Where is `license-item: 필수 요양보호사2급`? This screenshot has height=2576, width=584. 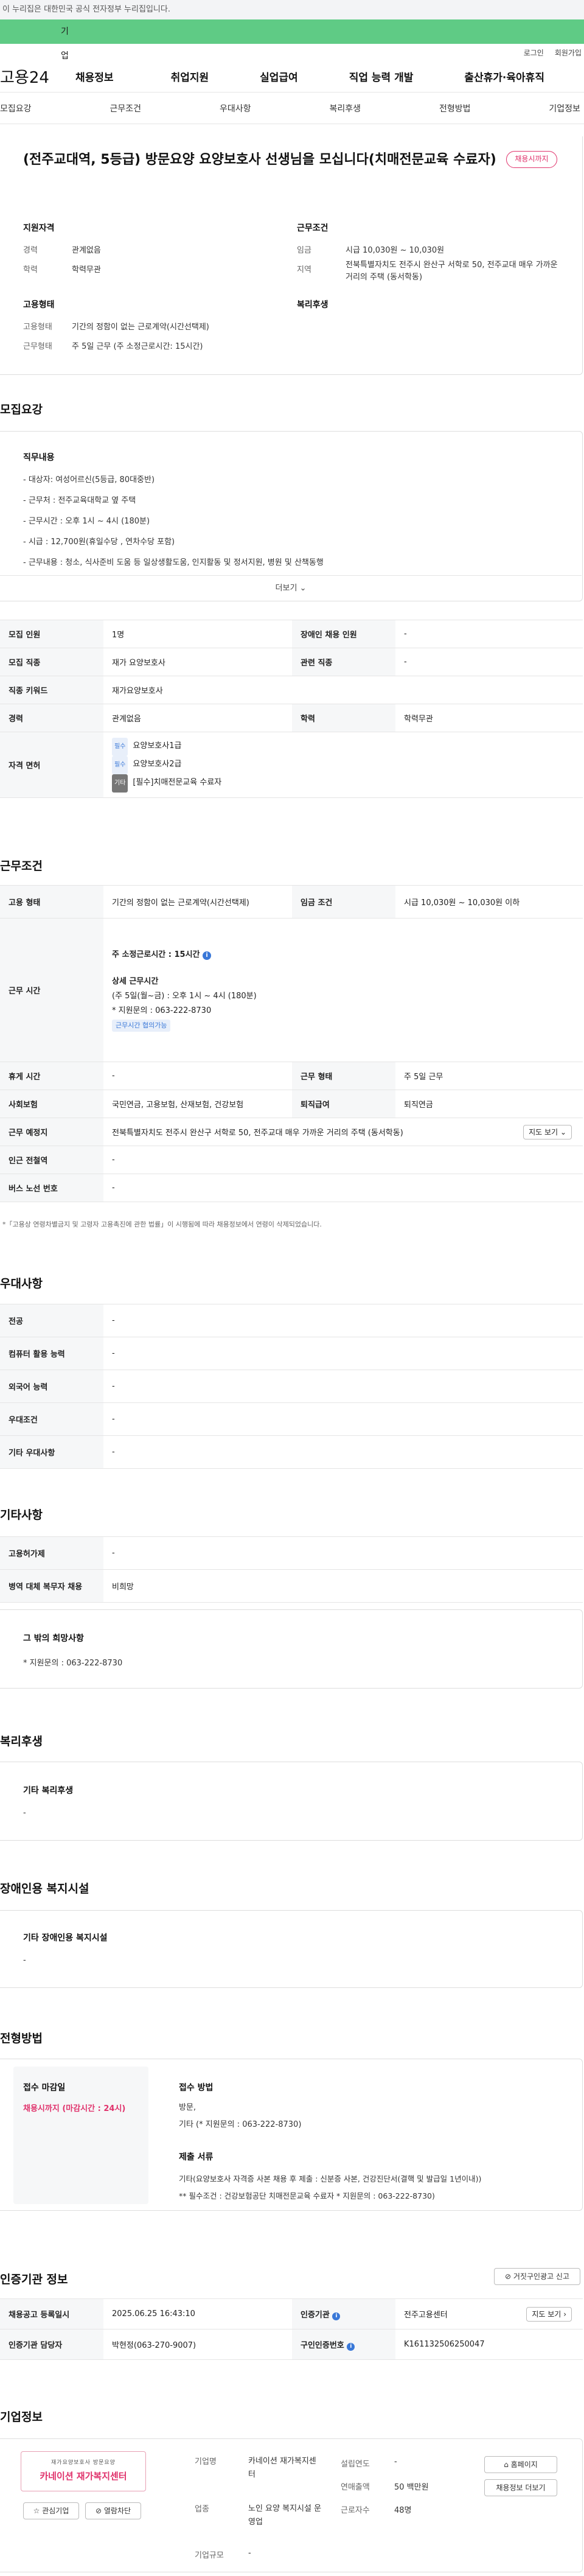
license-item: 필수 요양보호사2급 is located at coordinates (343, 765).